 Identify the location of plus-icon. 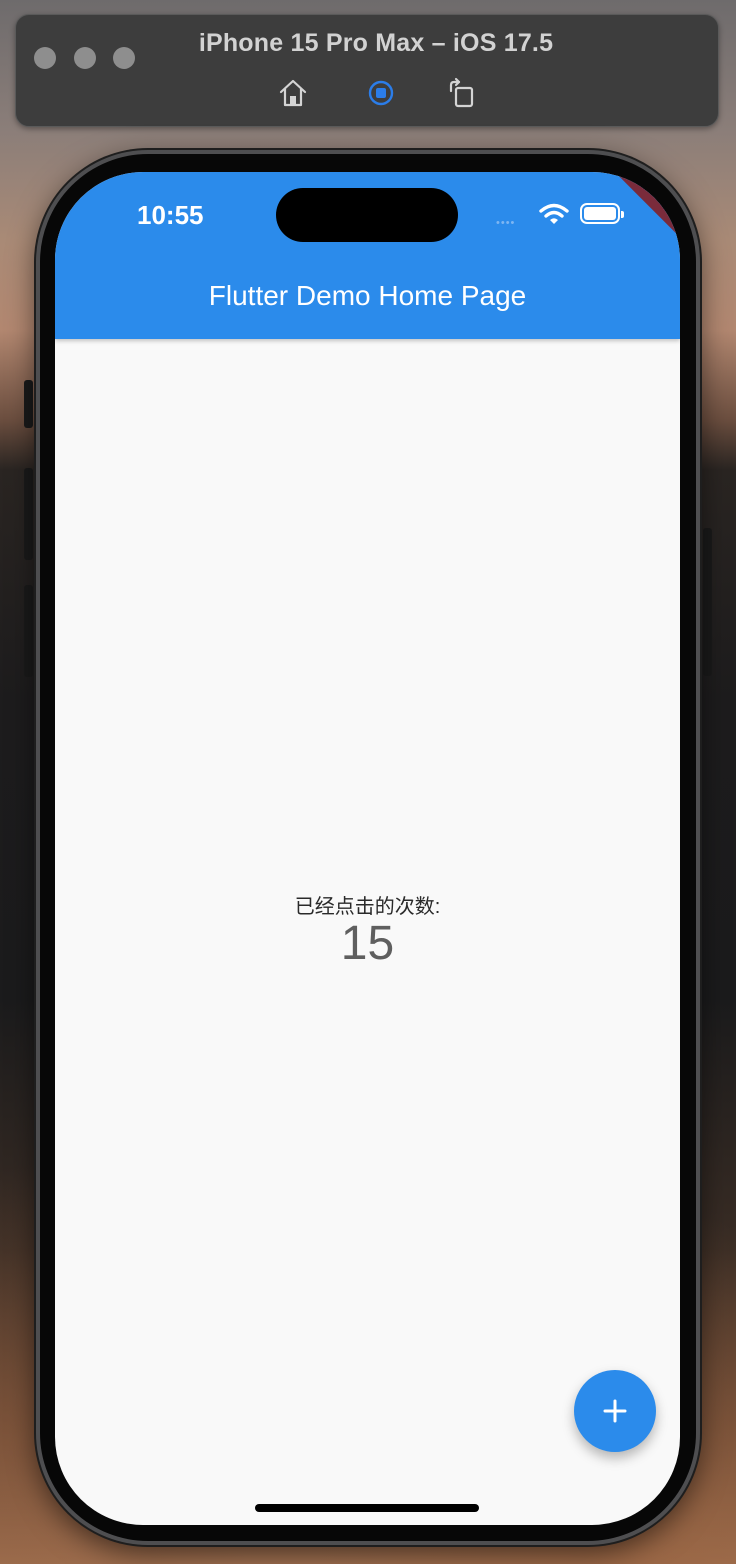
(615, 1411).